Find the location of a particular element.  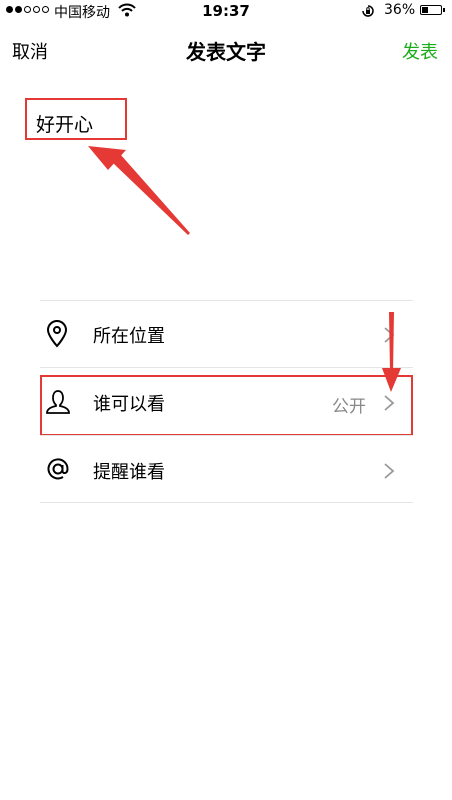

annotation-arrow-visibility is located at coordinates (391, 352).